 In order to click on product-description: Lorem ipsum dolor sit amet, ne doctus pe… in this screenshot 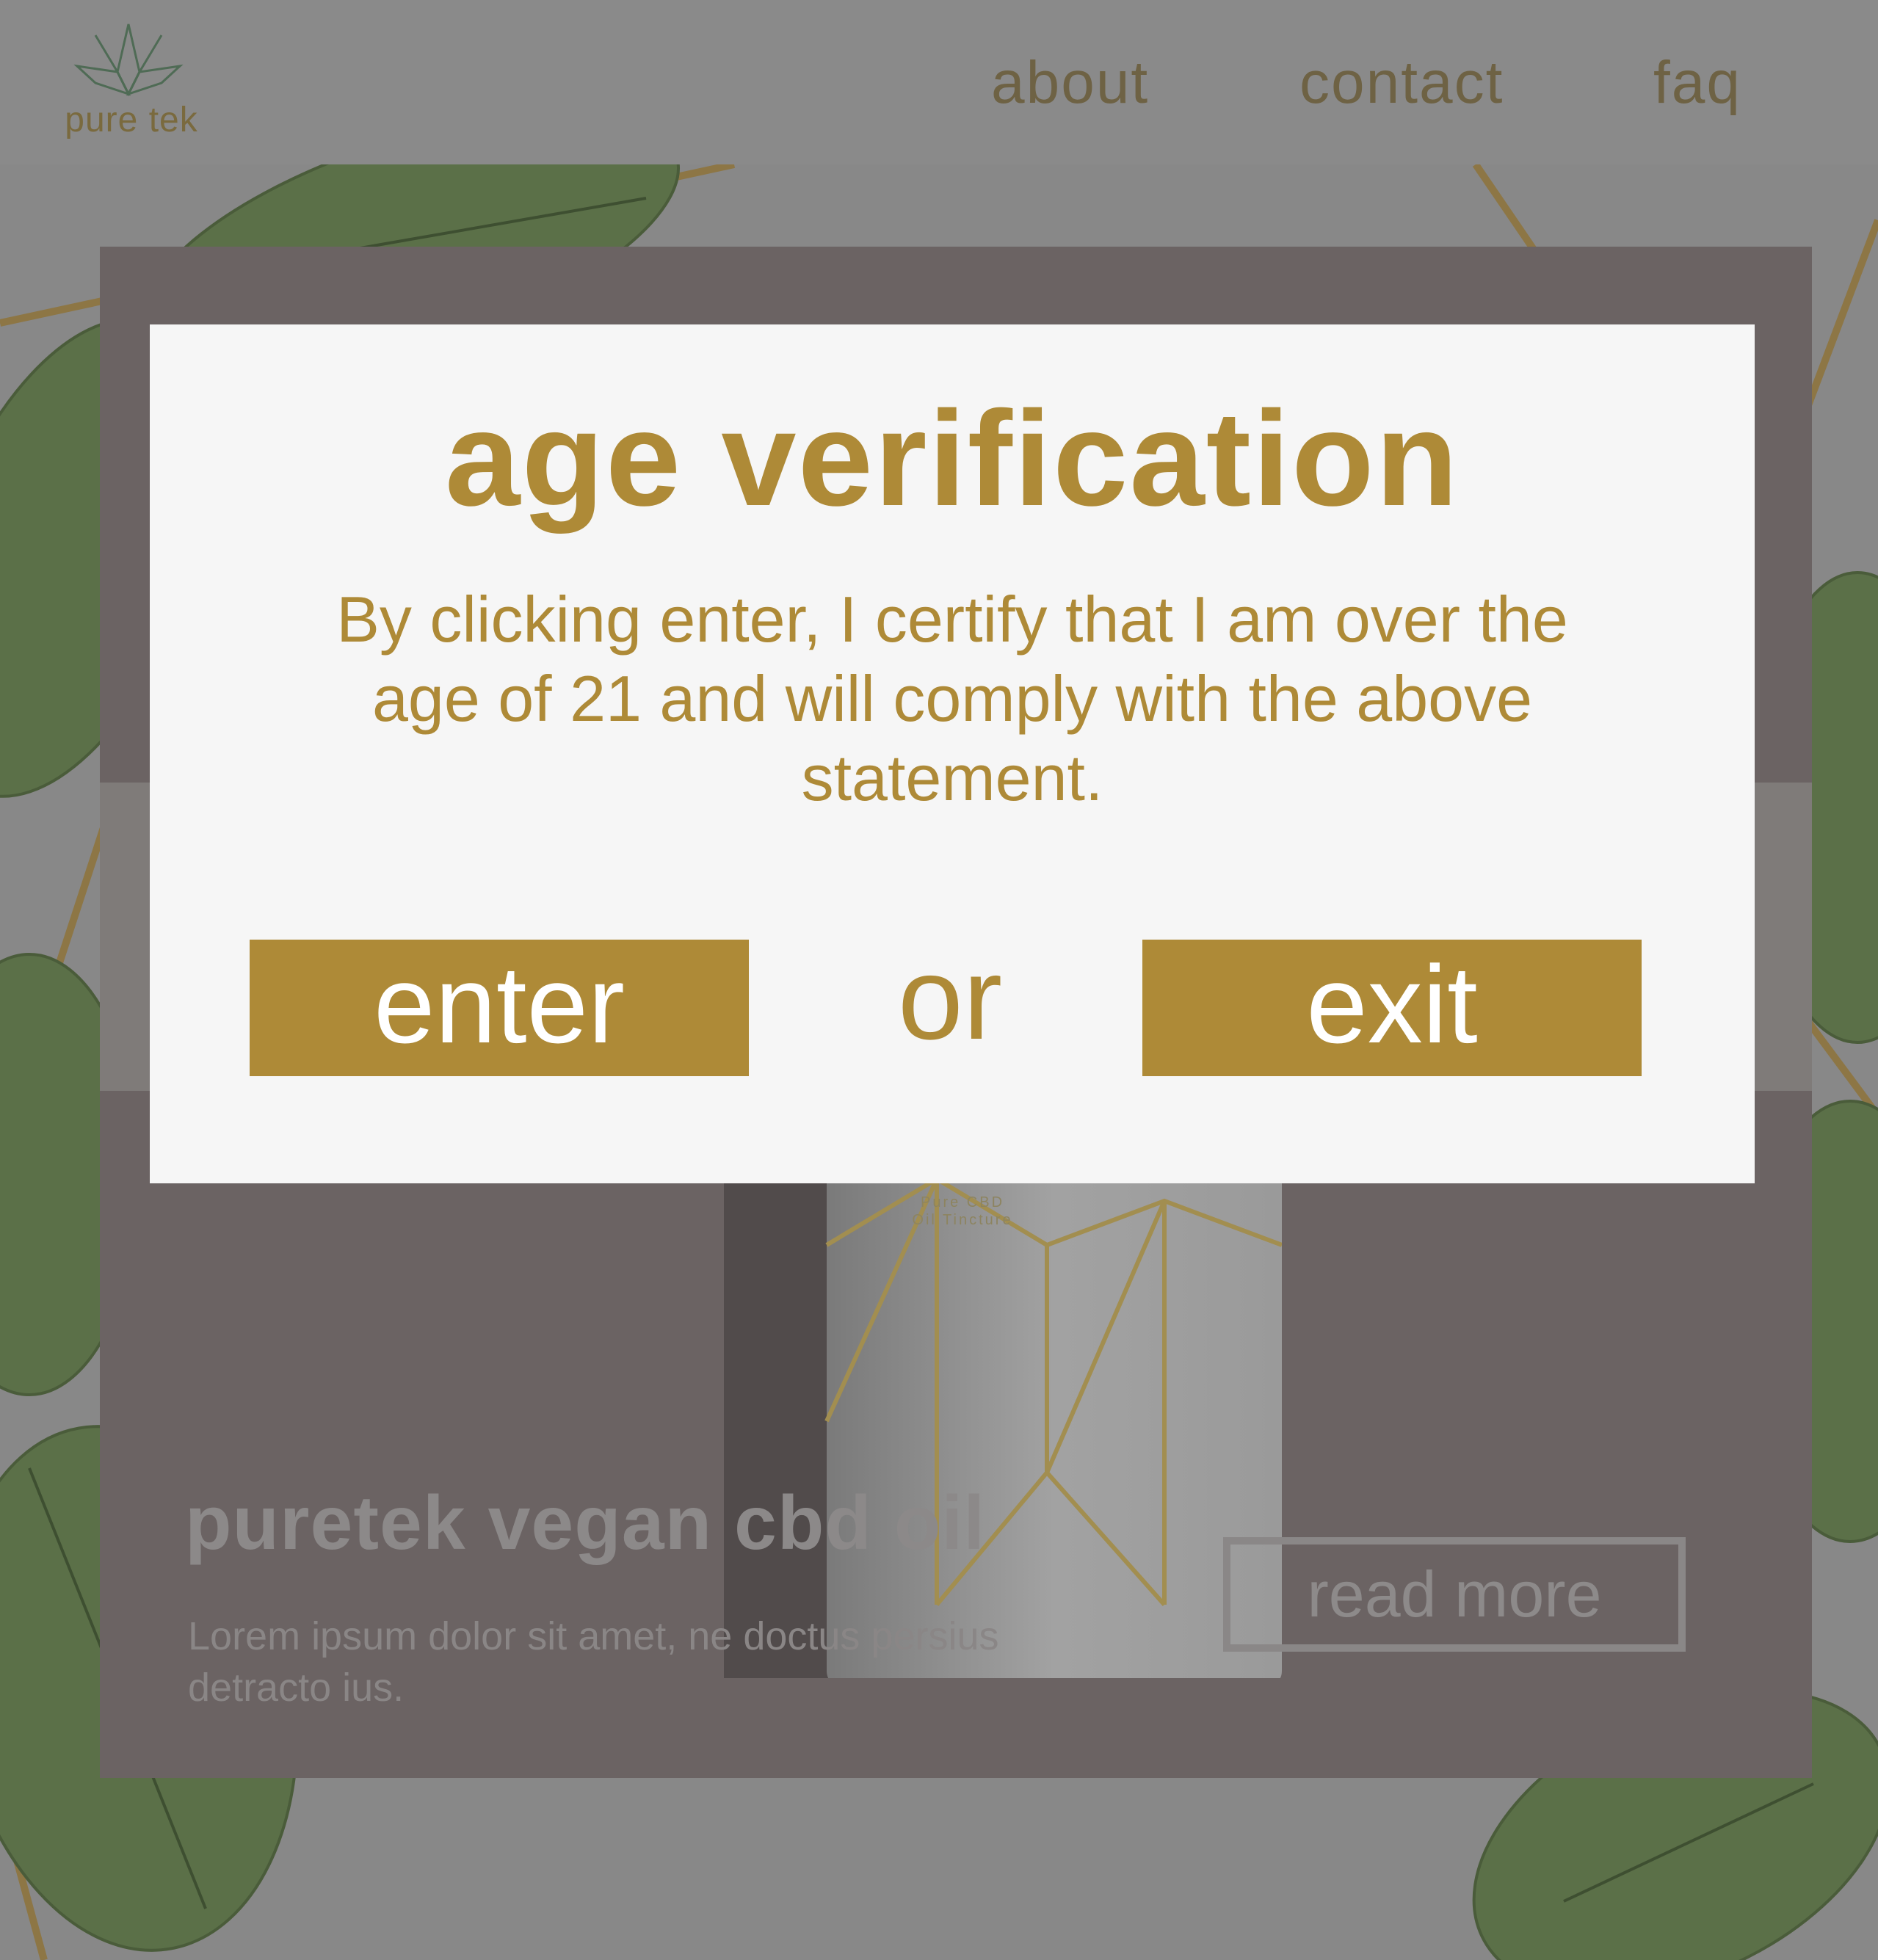, I will do `click(593, 1662)`.